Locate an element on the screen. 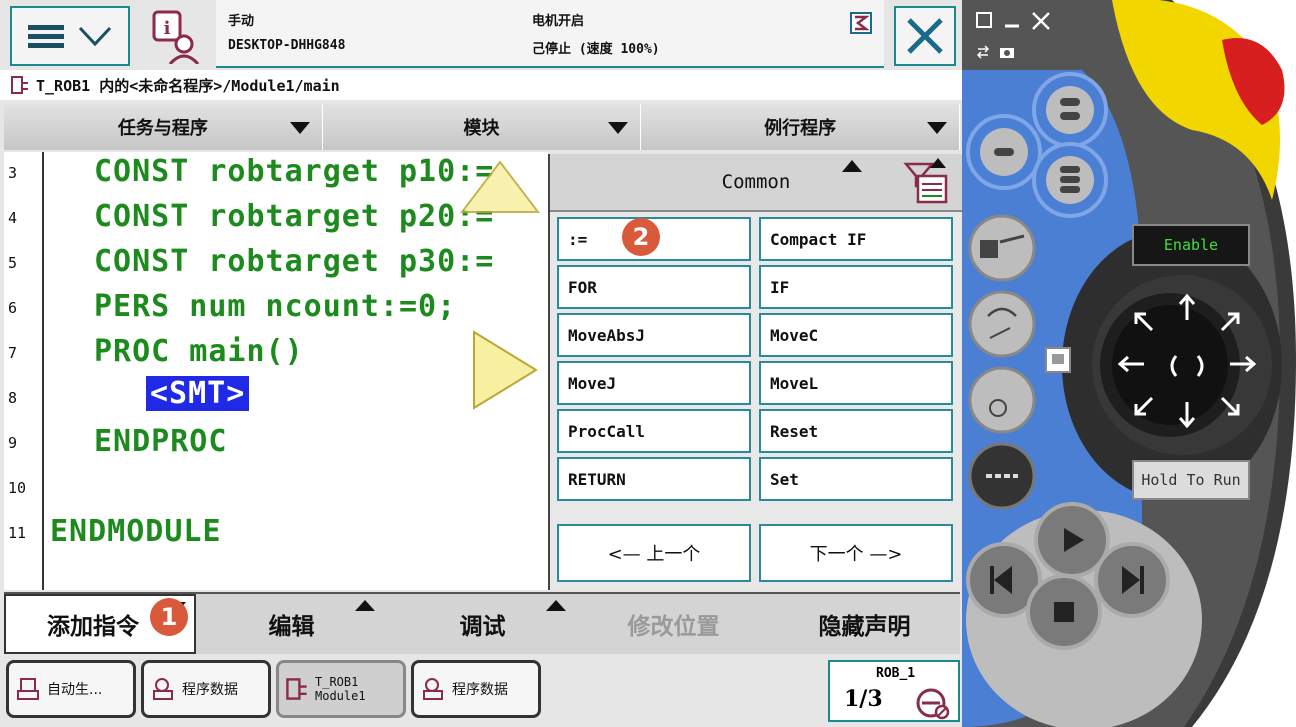 This screenshot has height=727, width=1296. usb-port-icon is located at coordinates (1058, 360).